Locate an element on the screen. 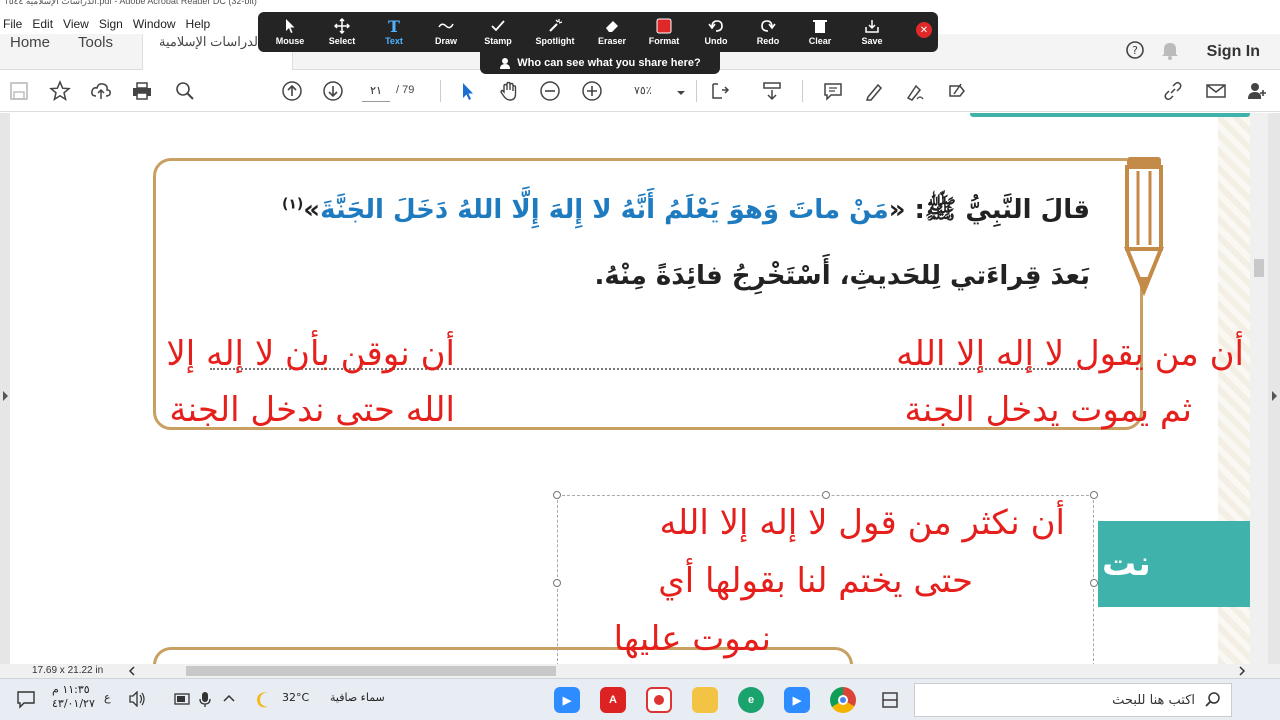 The width and height of the screenshot is (1280, 720). weather-text: سماء صافية is located at coordinates (357, 697).